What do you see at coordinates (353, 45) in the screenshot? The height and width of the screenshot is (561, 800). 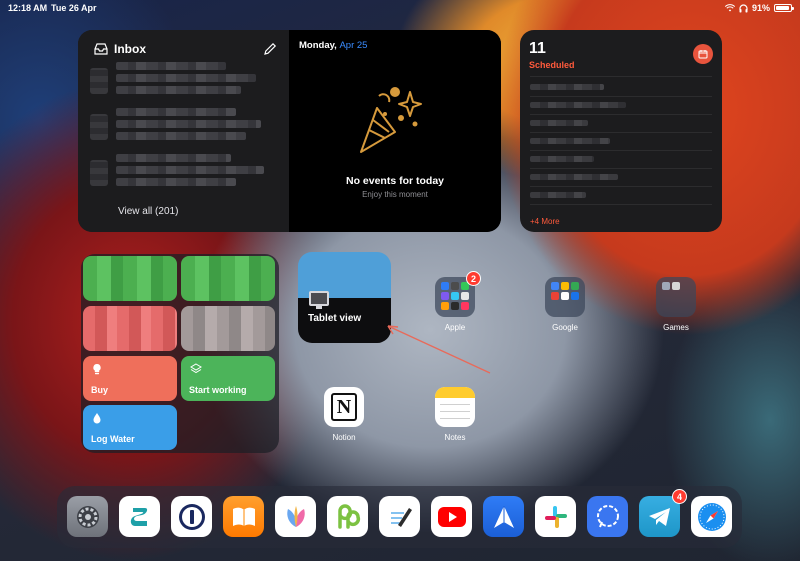 I see `calendar-day: Apr 25` at bounding box center [353, 45].